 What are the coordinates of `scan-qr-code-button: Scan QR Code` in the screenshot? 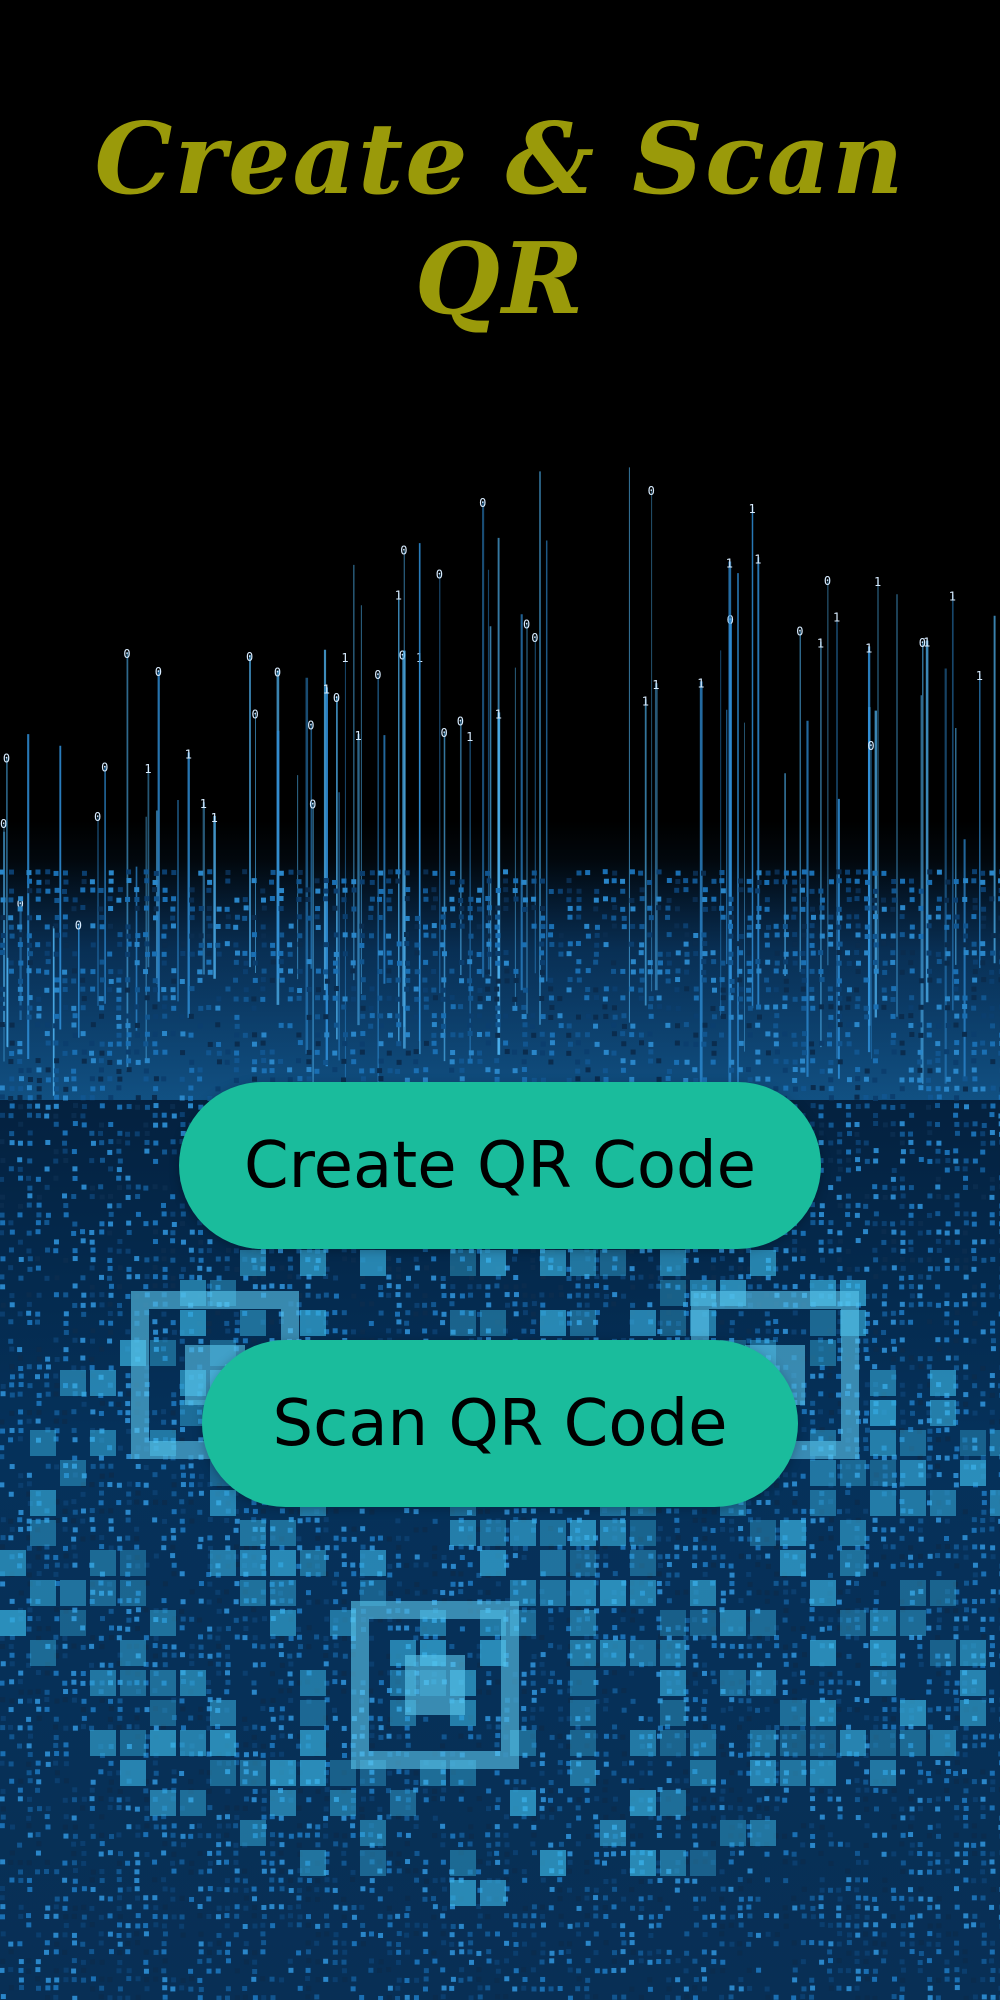 It's located at (500, 1423).